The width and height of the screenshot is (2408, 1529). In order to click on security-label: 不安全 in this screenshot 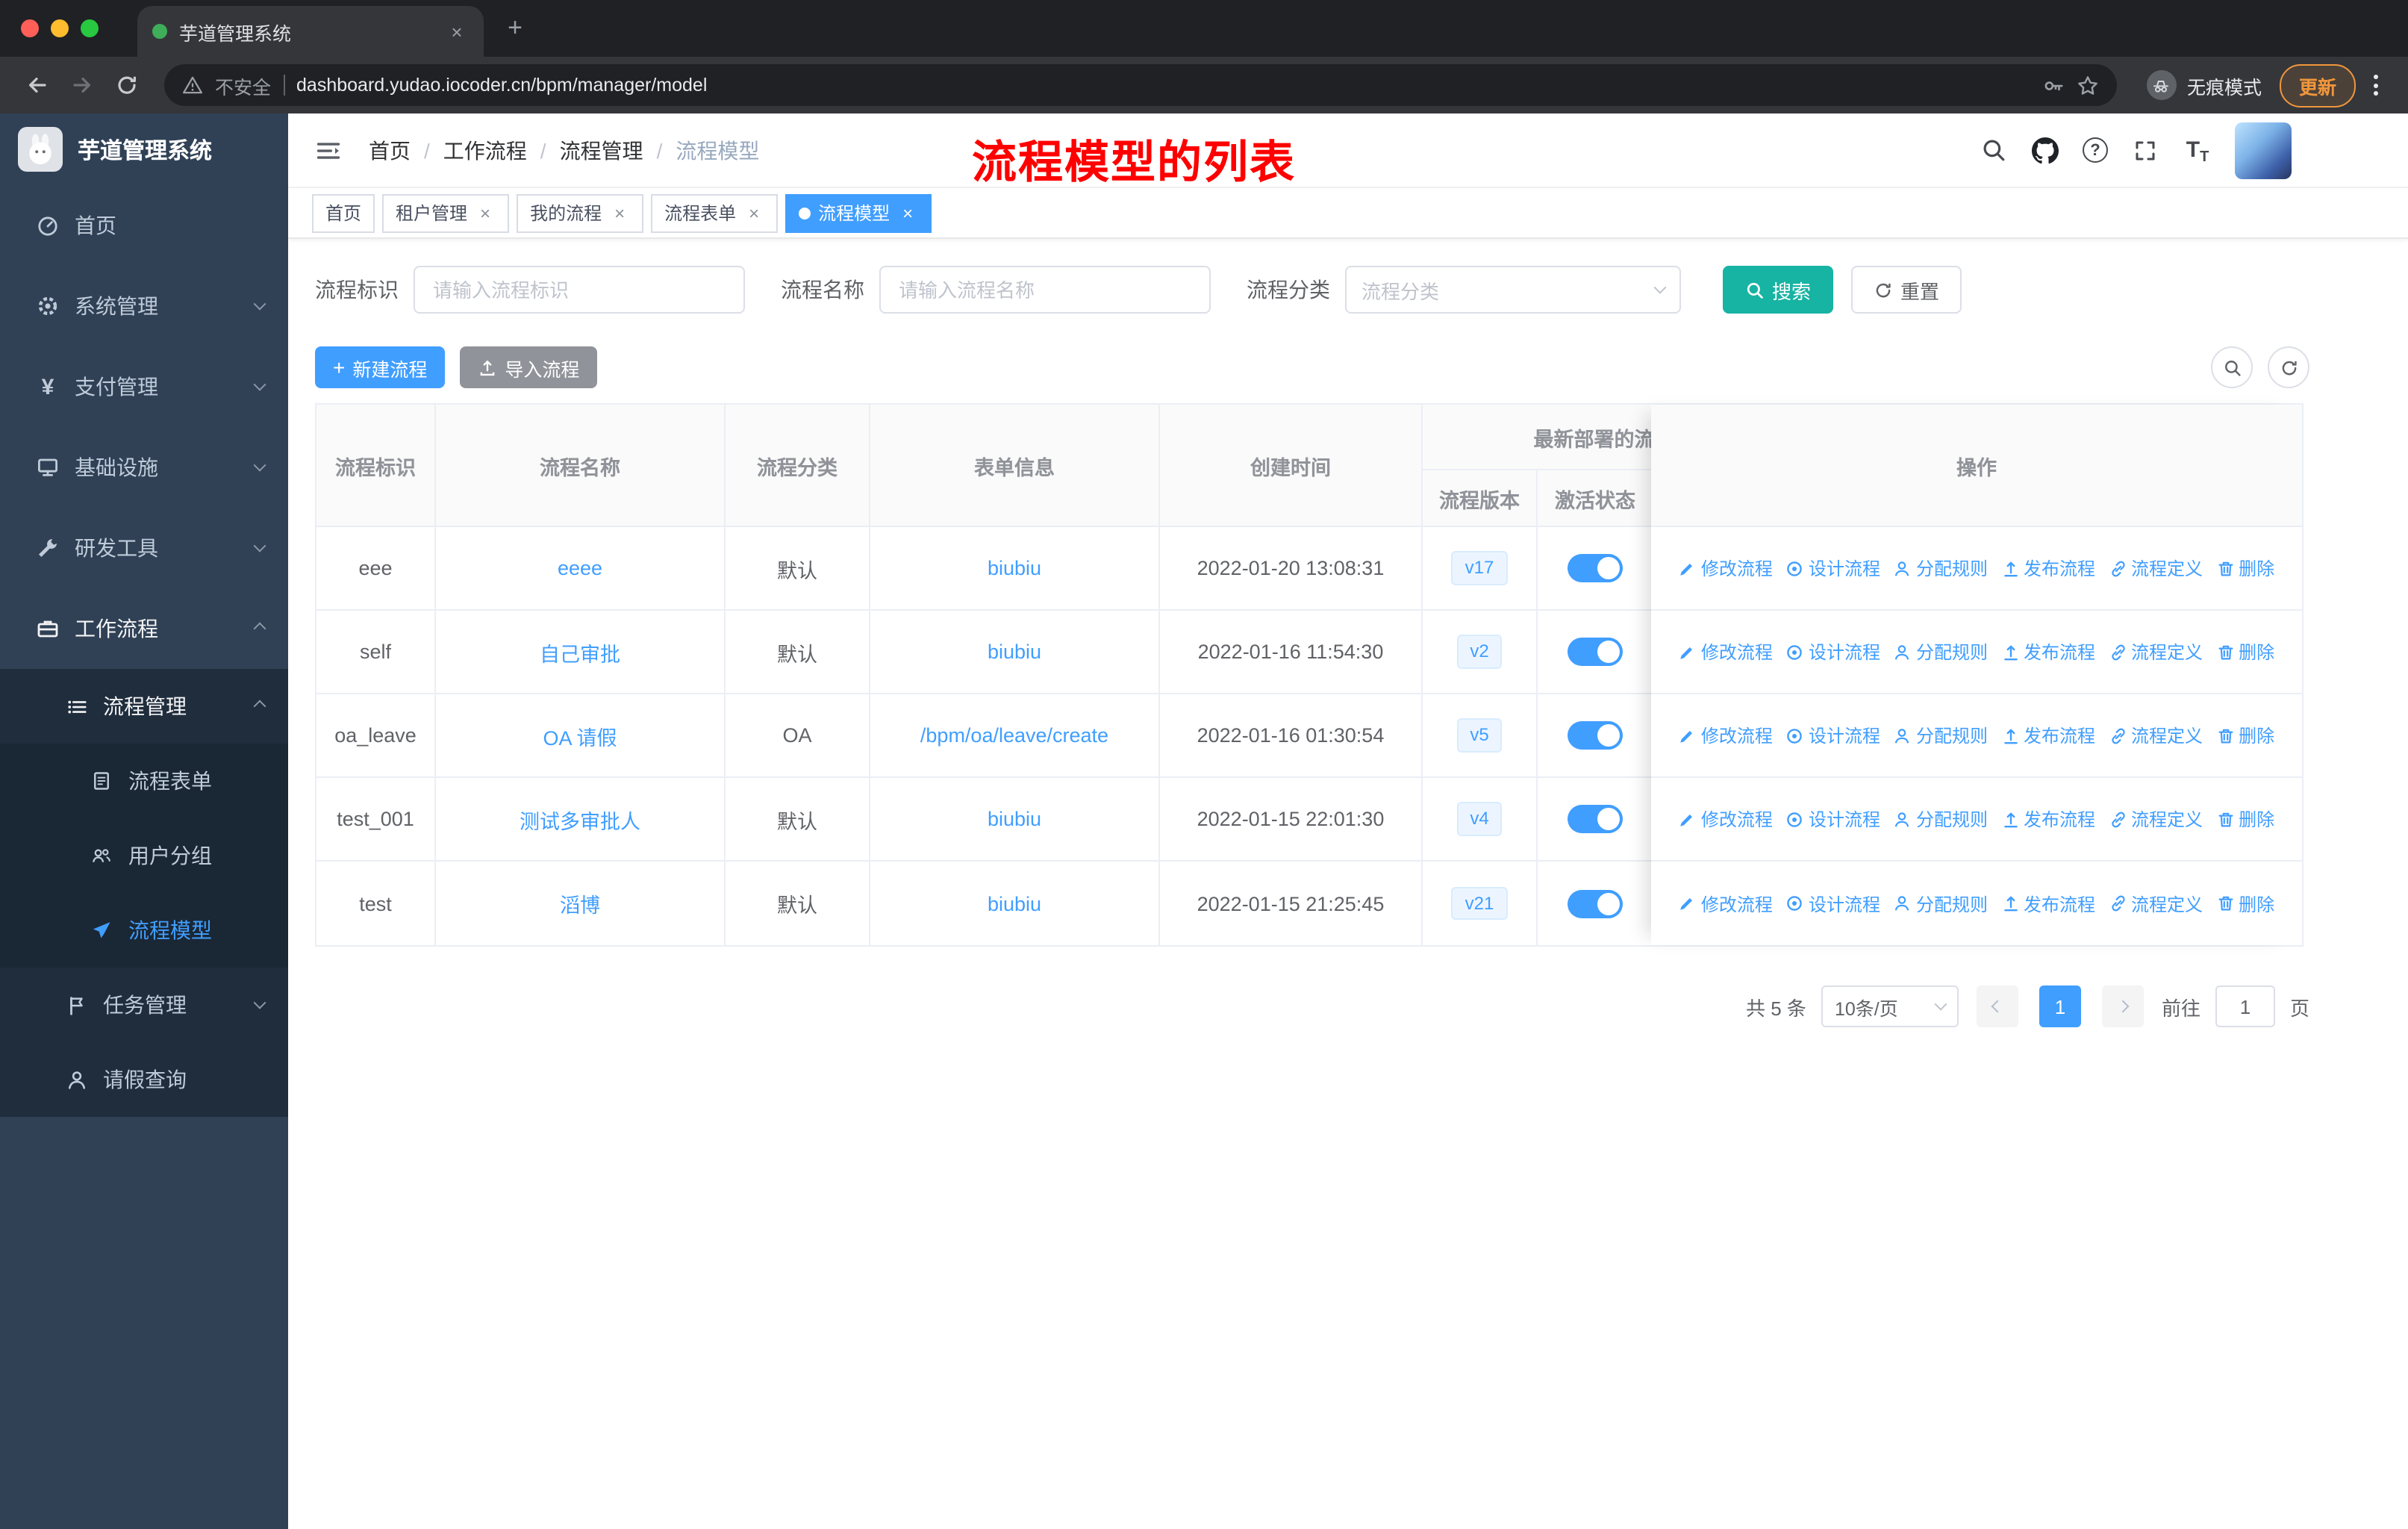, I will do `click(243, 85)`.